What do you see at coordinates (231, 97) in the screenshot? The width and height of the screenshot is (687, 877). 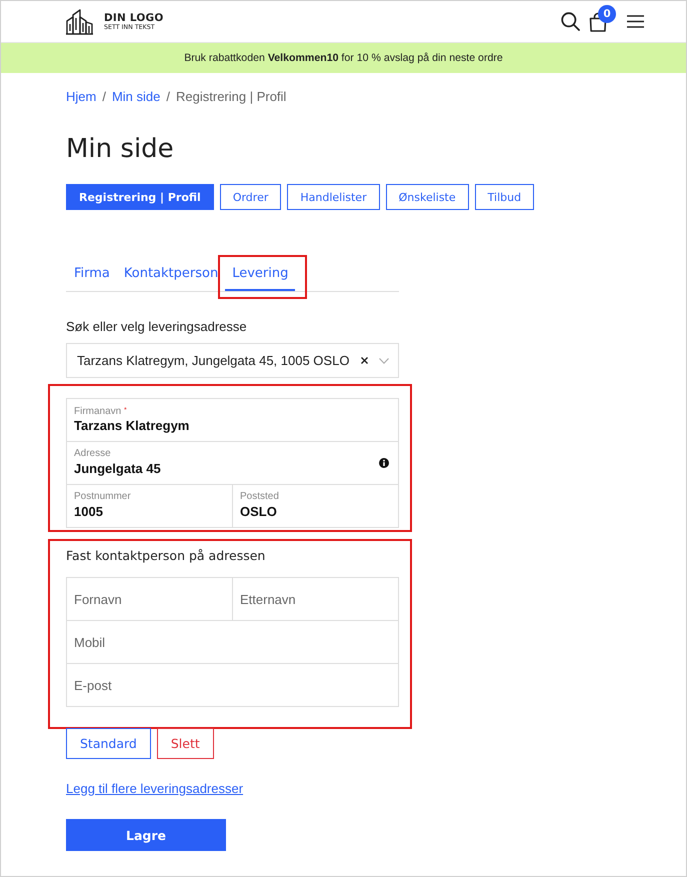 I see `breadcrumb-current: Registrering | Profil` at bounding box center [231, 97].